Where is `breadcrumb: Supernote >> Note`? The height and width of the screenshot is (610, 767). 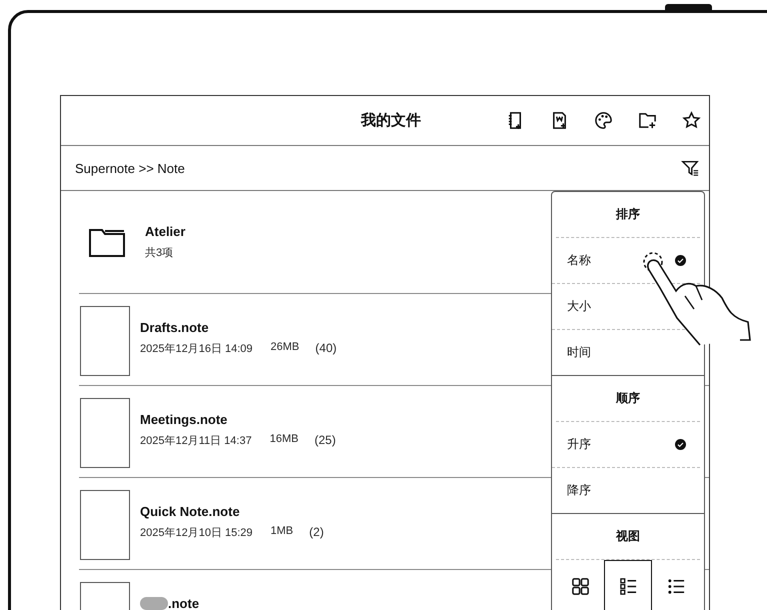 breadcrumb: Supernote >> Note is located at coordinates (130, 168).